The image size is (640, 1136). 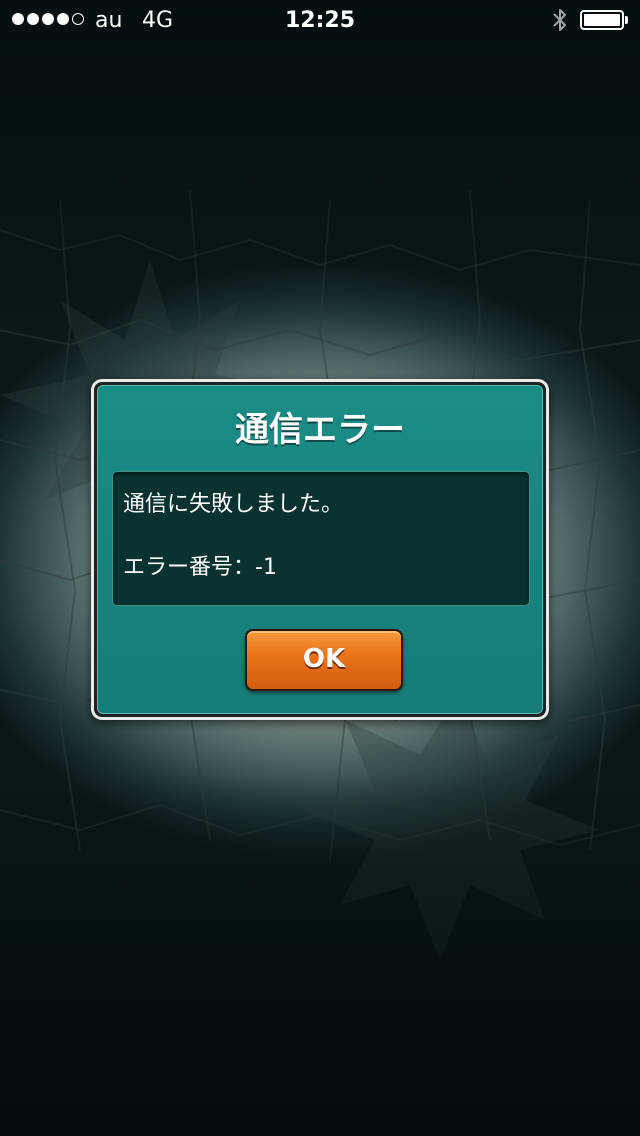 I want to click on error-code: エラー番号：-1, so click(x=200, y=567).